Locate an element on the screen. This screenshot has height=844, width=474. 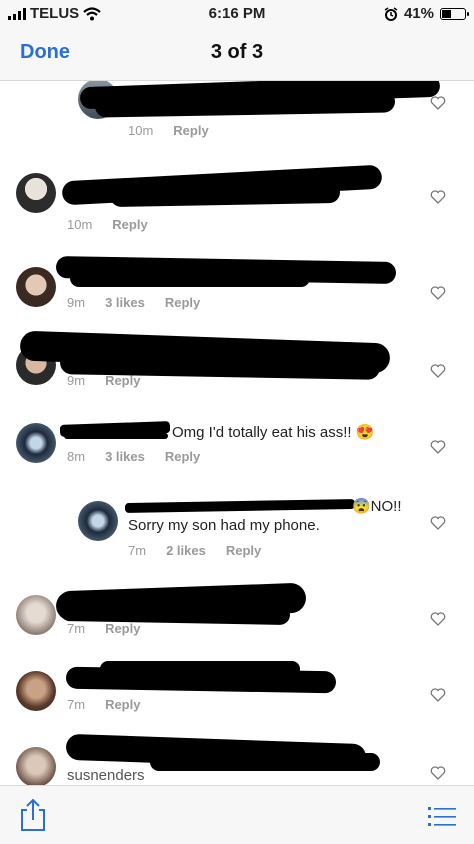
comment-item: 9m Reply is located at coordinates (237, 371).